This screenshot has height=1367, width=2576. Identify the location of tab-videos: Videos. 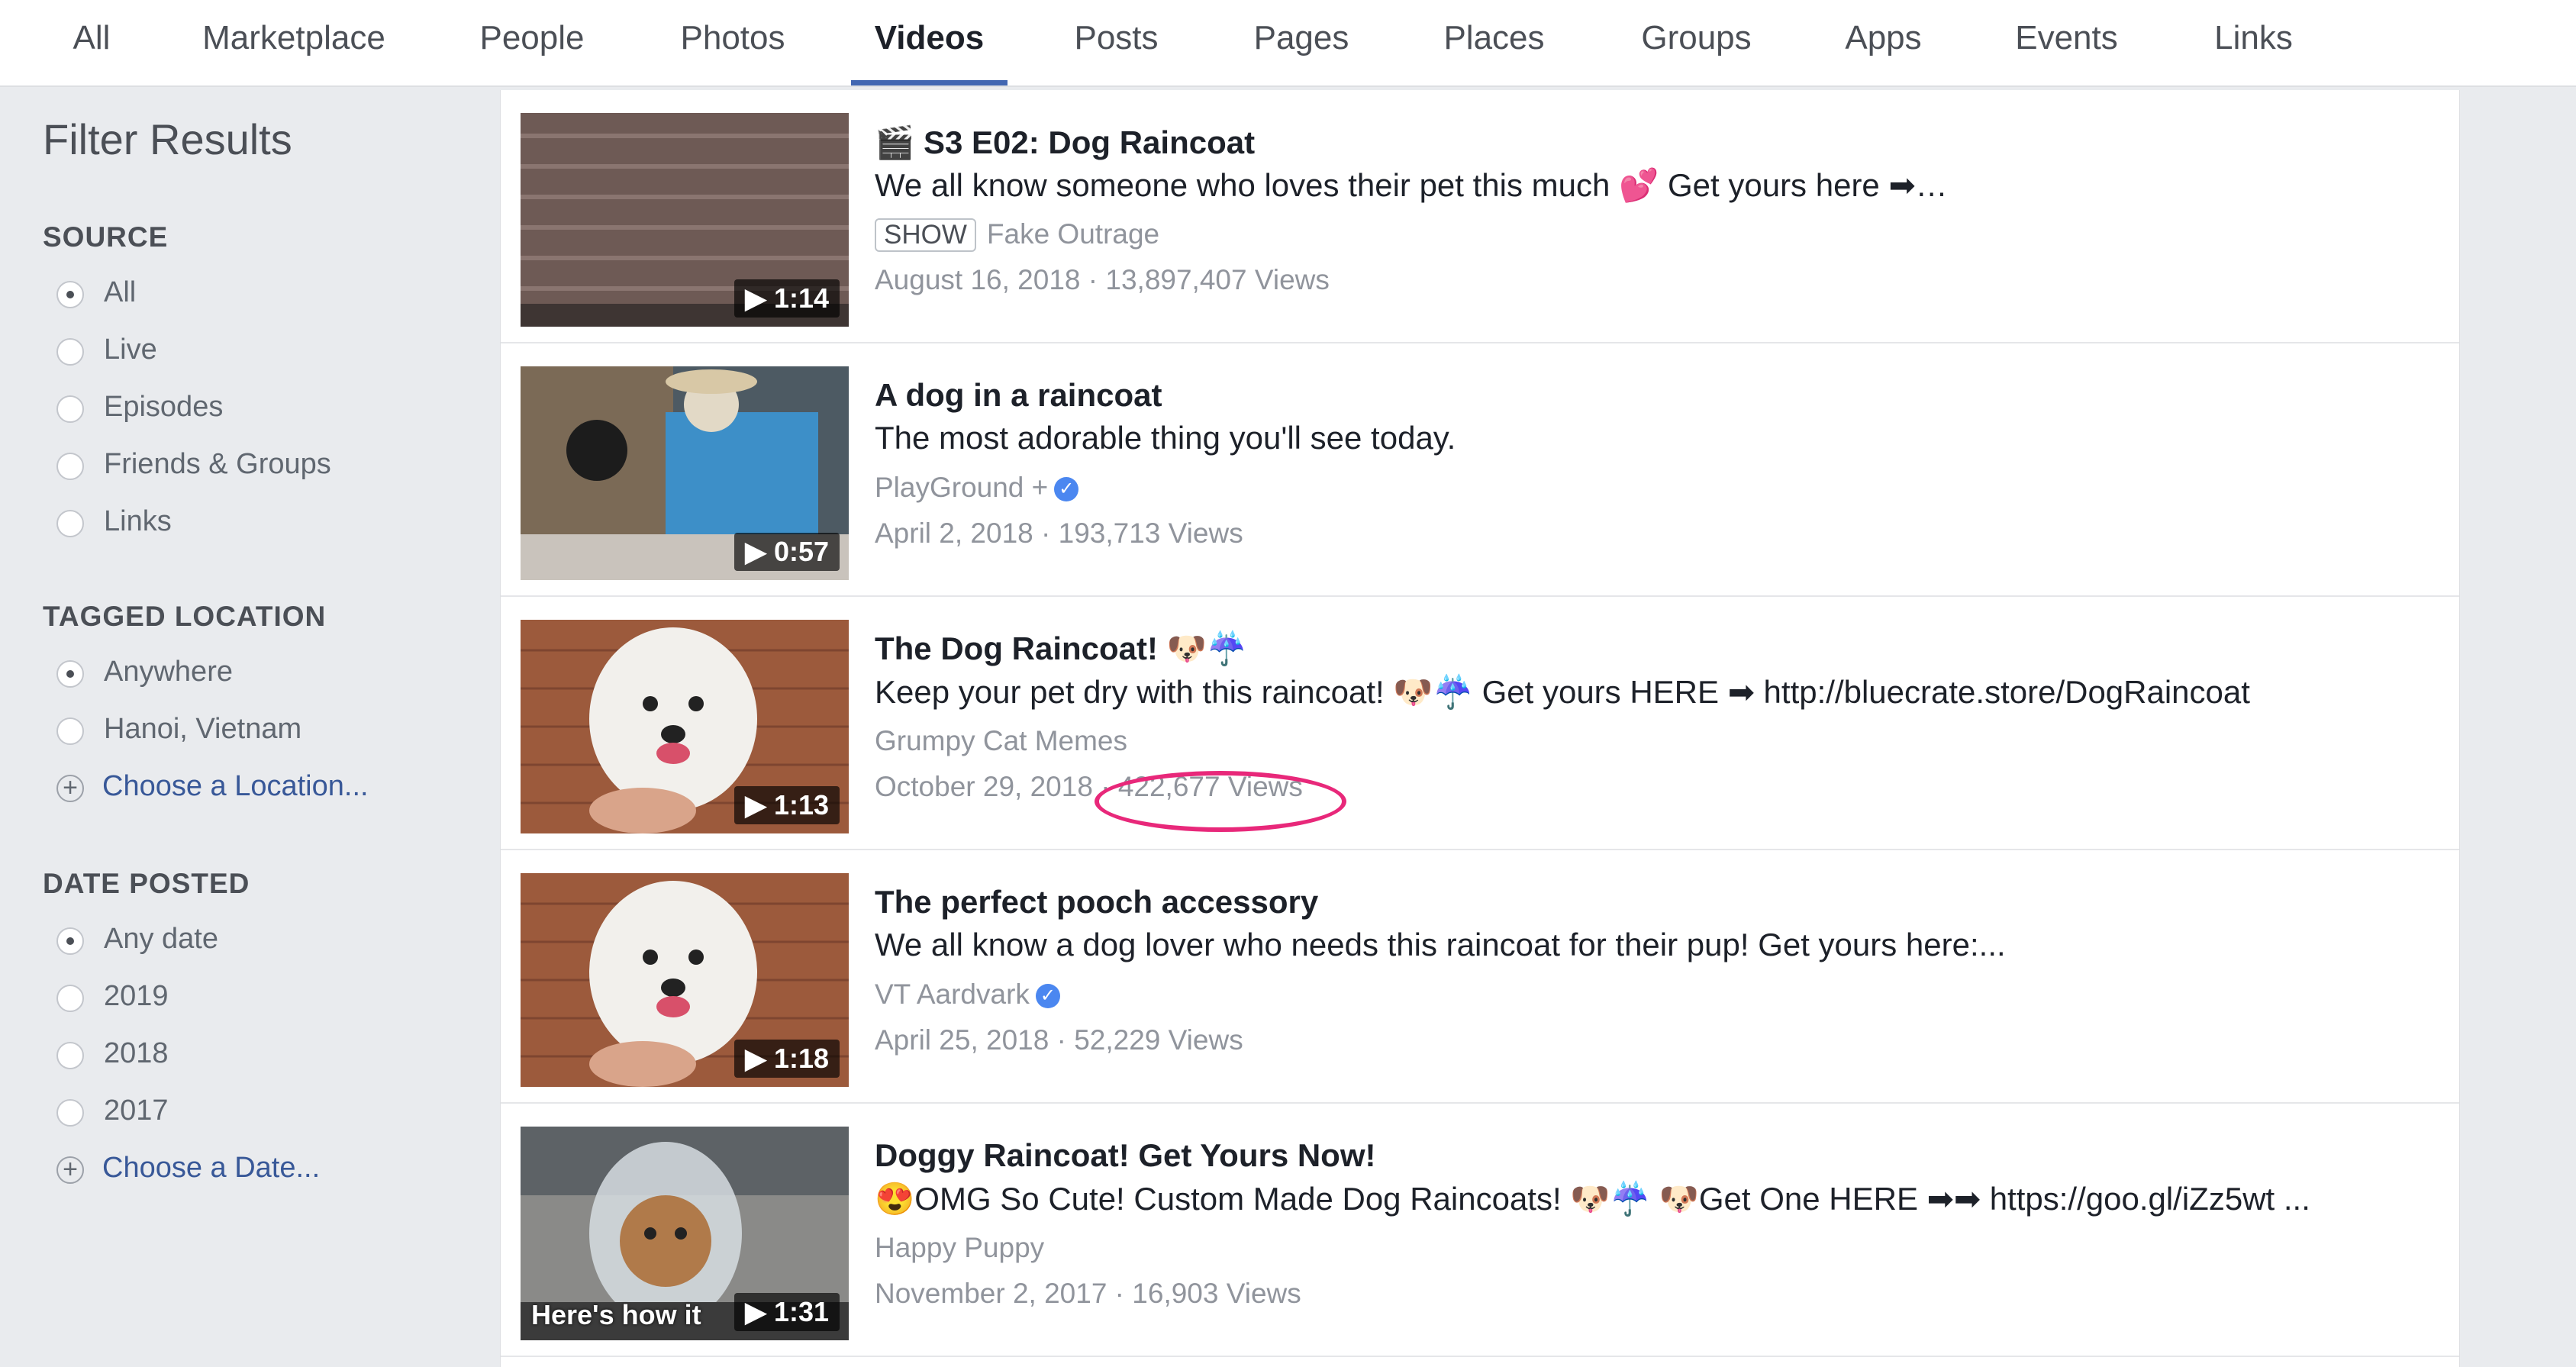
(930, 42).